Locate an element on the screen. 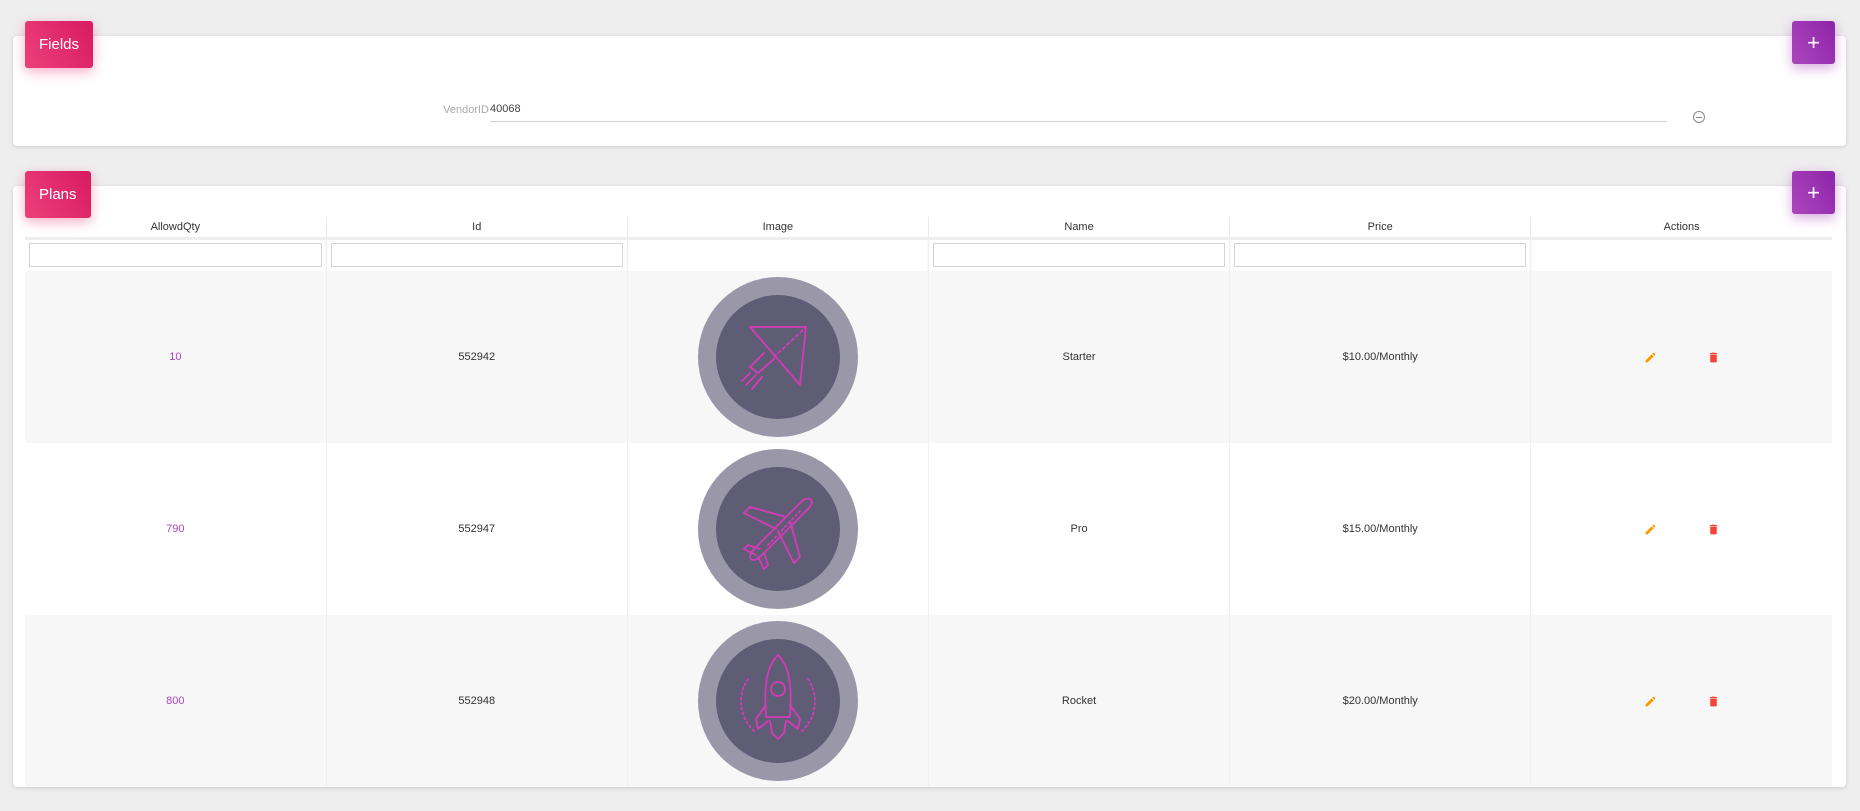 The image size is (1860, 811). add-plan-button: + is located at coordinates (1813, 192).